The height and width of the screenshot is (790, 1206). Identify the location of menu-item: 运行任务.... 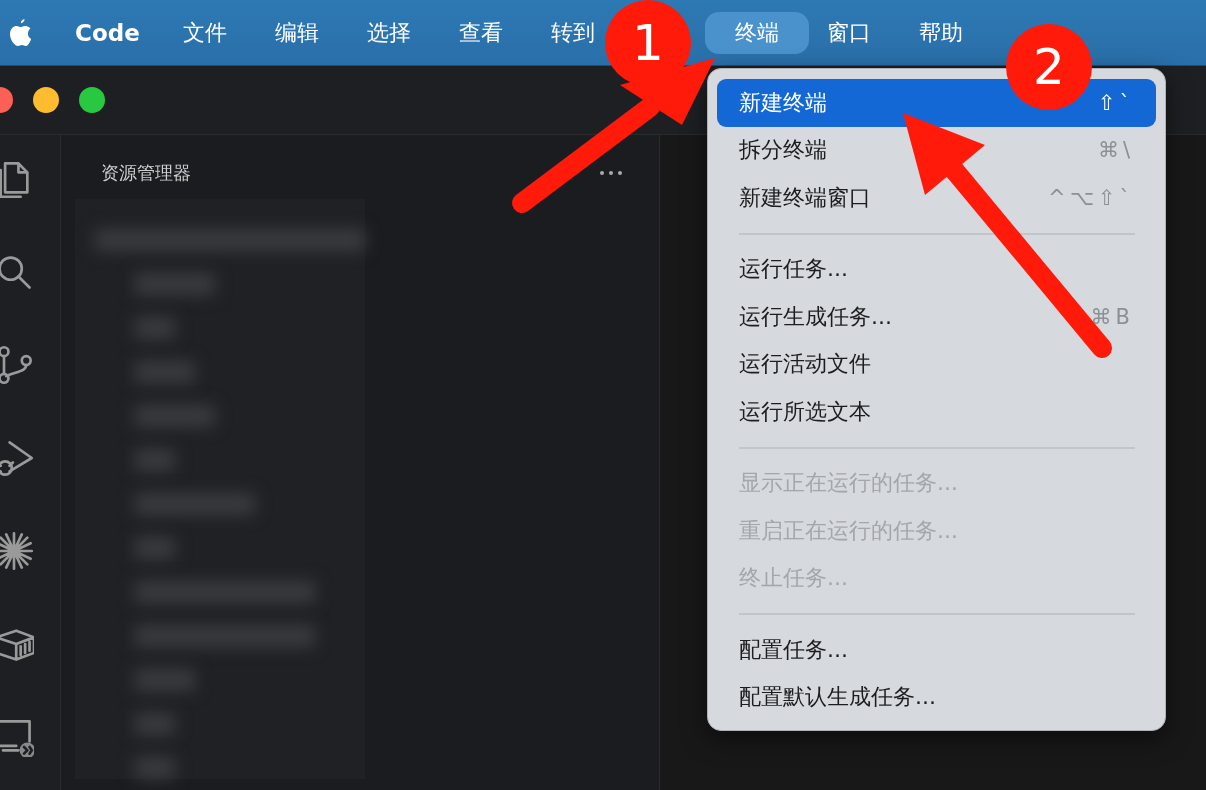
(936, 269).